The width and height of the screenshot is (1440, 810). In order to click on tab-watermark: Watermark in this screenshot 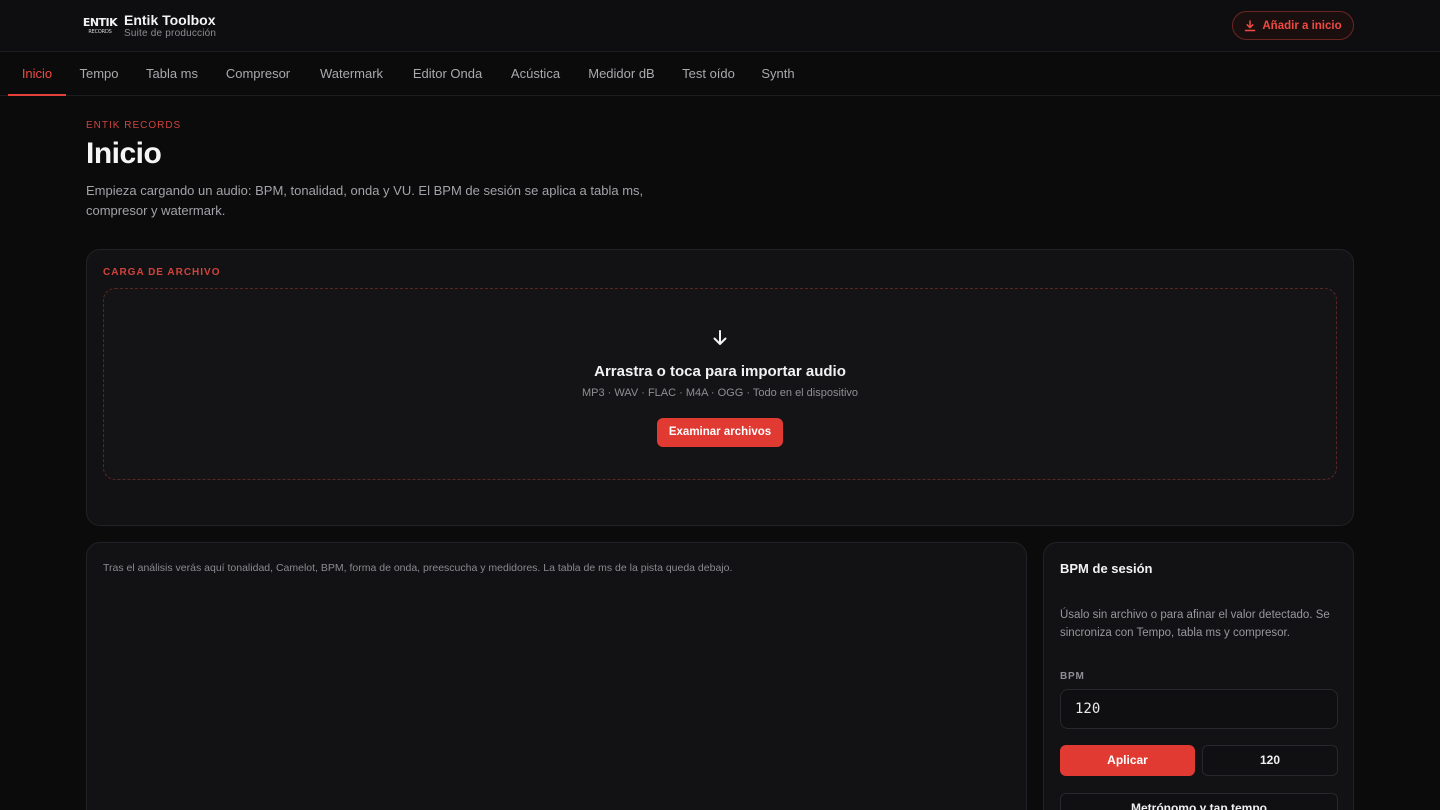, I will do `click(351, 73)`.